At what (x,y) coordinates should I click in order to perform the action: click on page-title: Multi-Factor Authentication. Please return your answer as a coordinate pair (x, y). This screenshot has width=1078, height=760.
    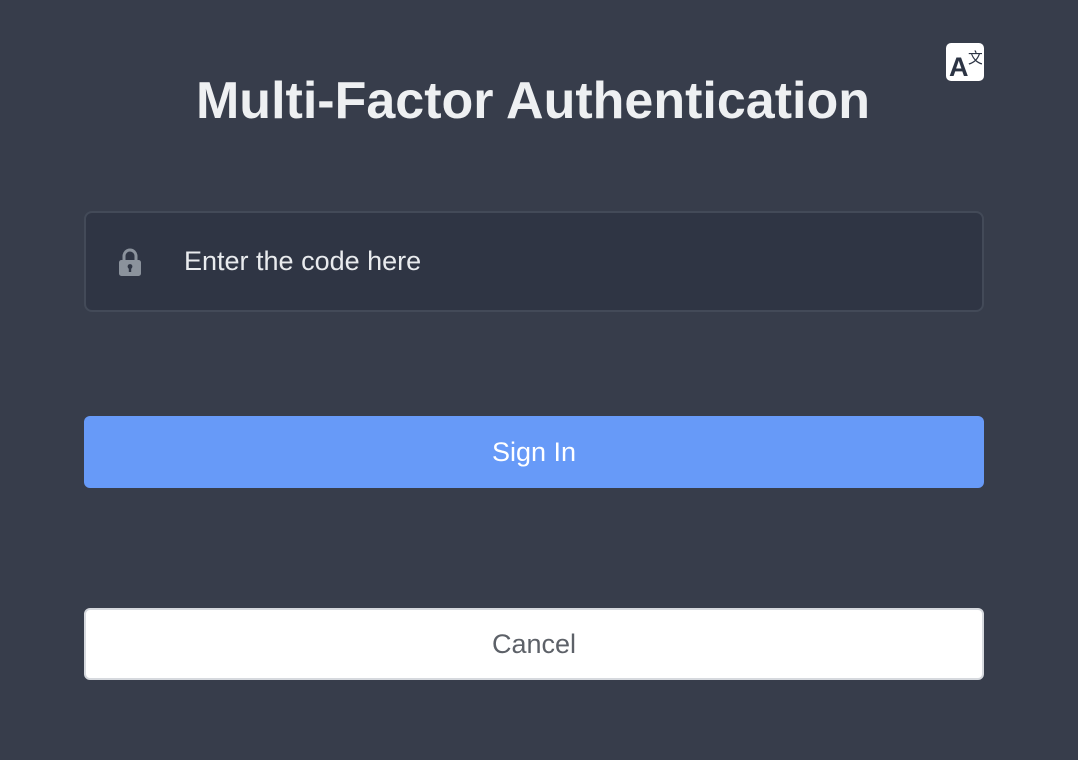
    Looking at the image, I should click on (533, 101).